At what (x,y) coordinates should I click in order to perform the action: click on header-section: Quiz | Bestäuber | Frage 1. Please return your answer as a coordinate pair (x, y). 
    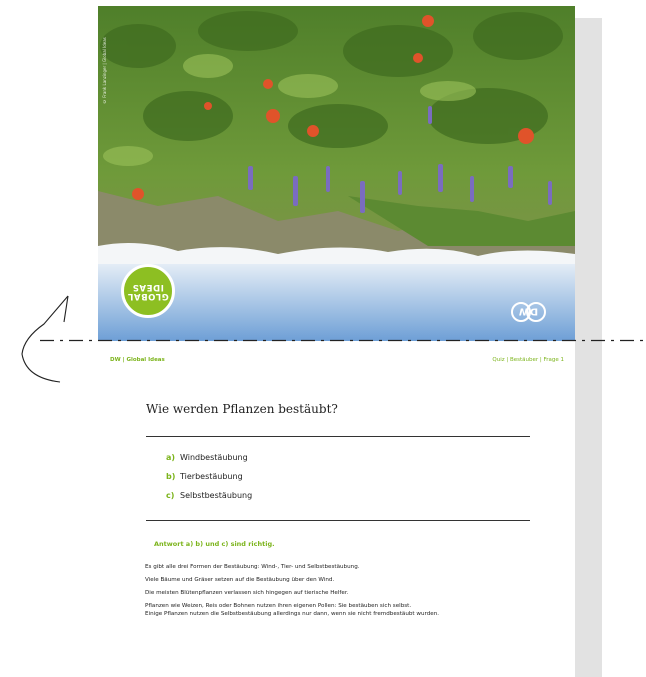
    Looking at the image, I should click on (528, 360).